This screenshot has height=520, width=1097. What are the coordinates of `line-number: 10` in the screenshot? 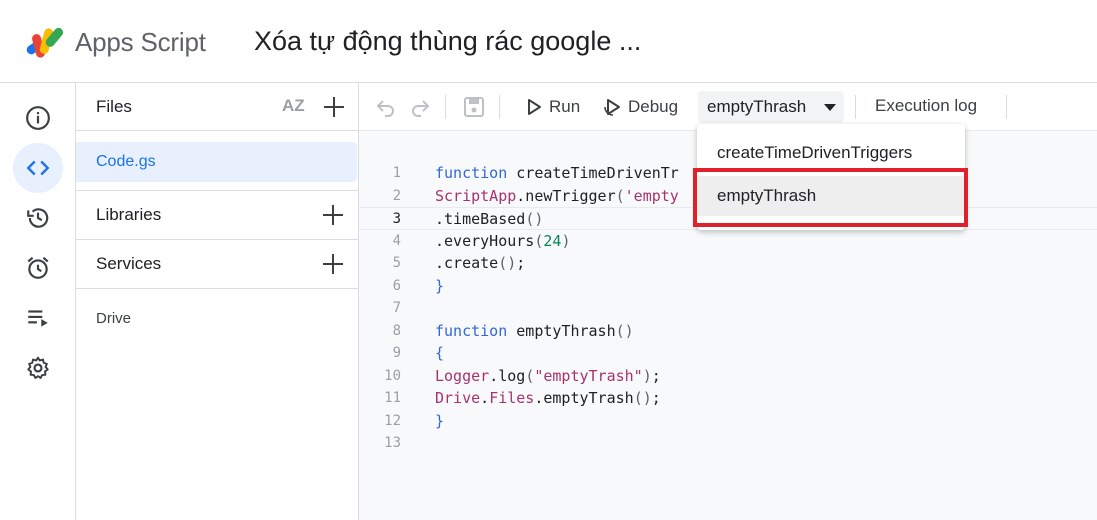 It's located at (392, 375).